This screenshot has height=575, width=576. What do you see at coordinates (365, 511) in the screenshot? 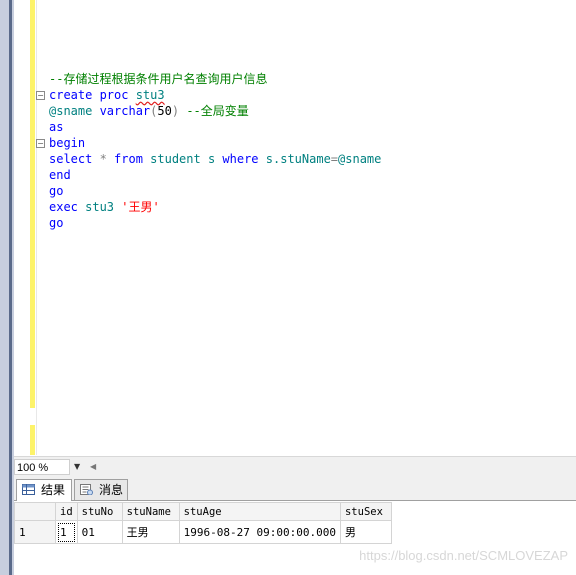
I see `column-header-stusex: stuSex` at bounding box center [365, 511].